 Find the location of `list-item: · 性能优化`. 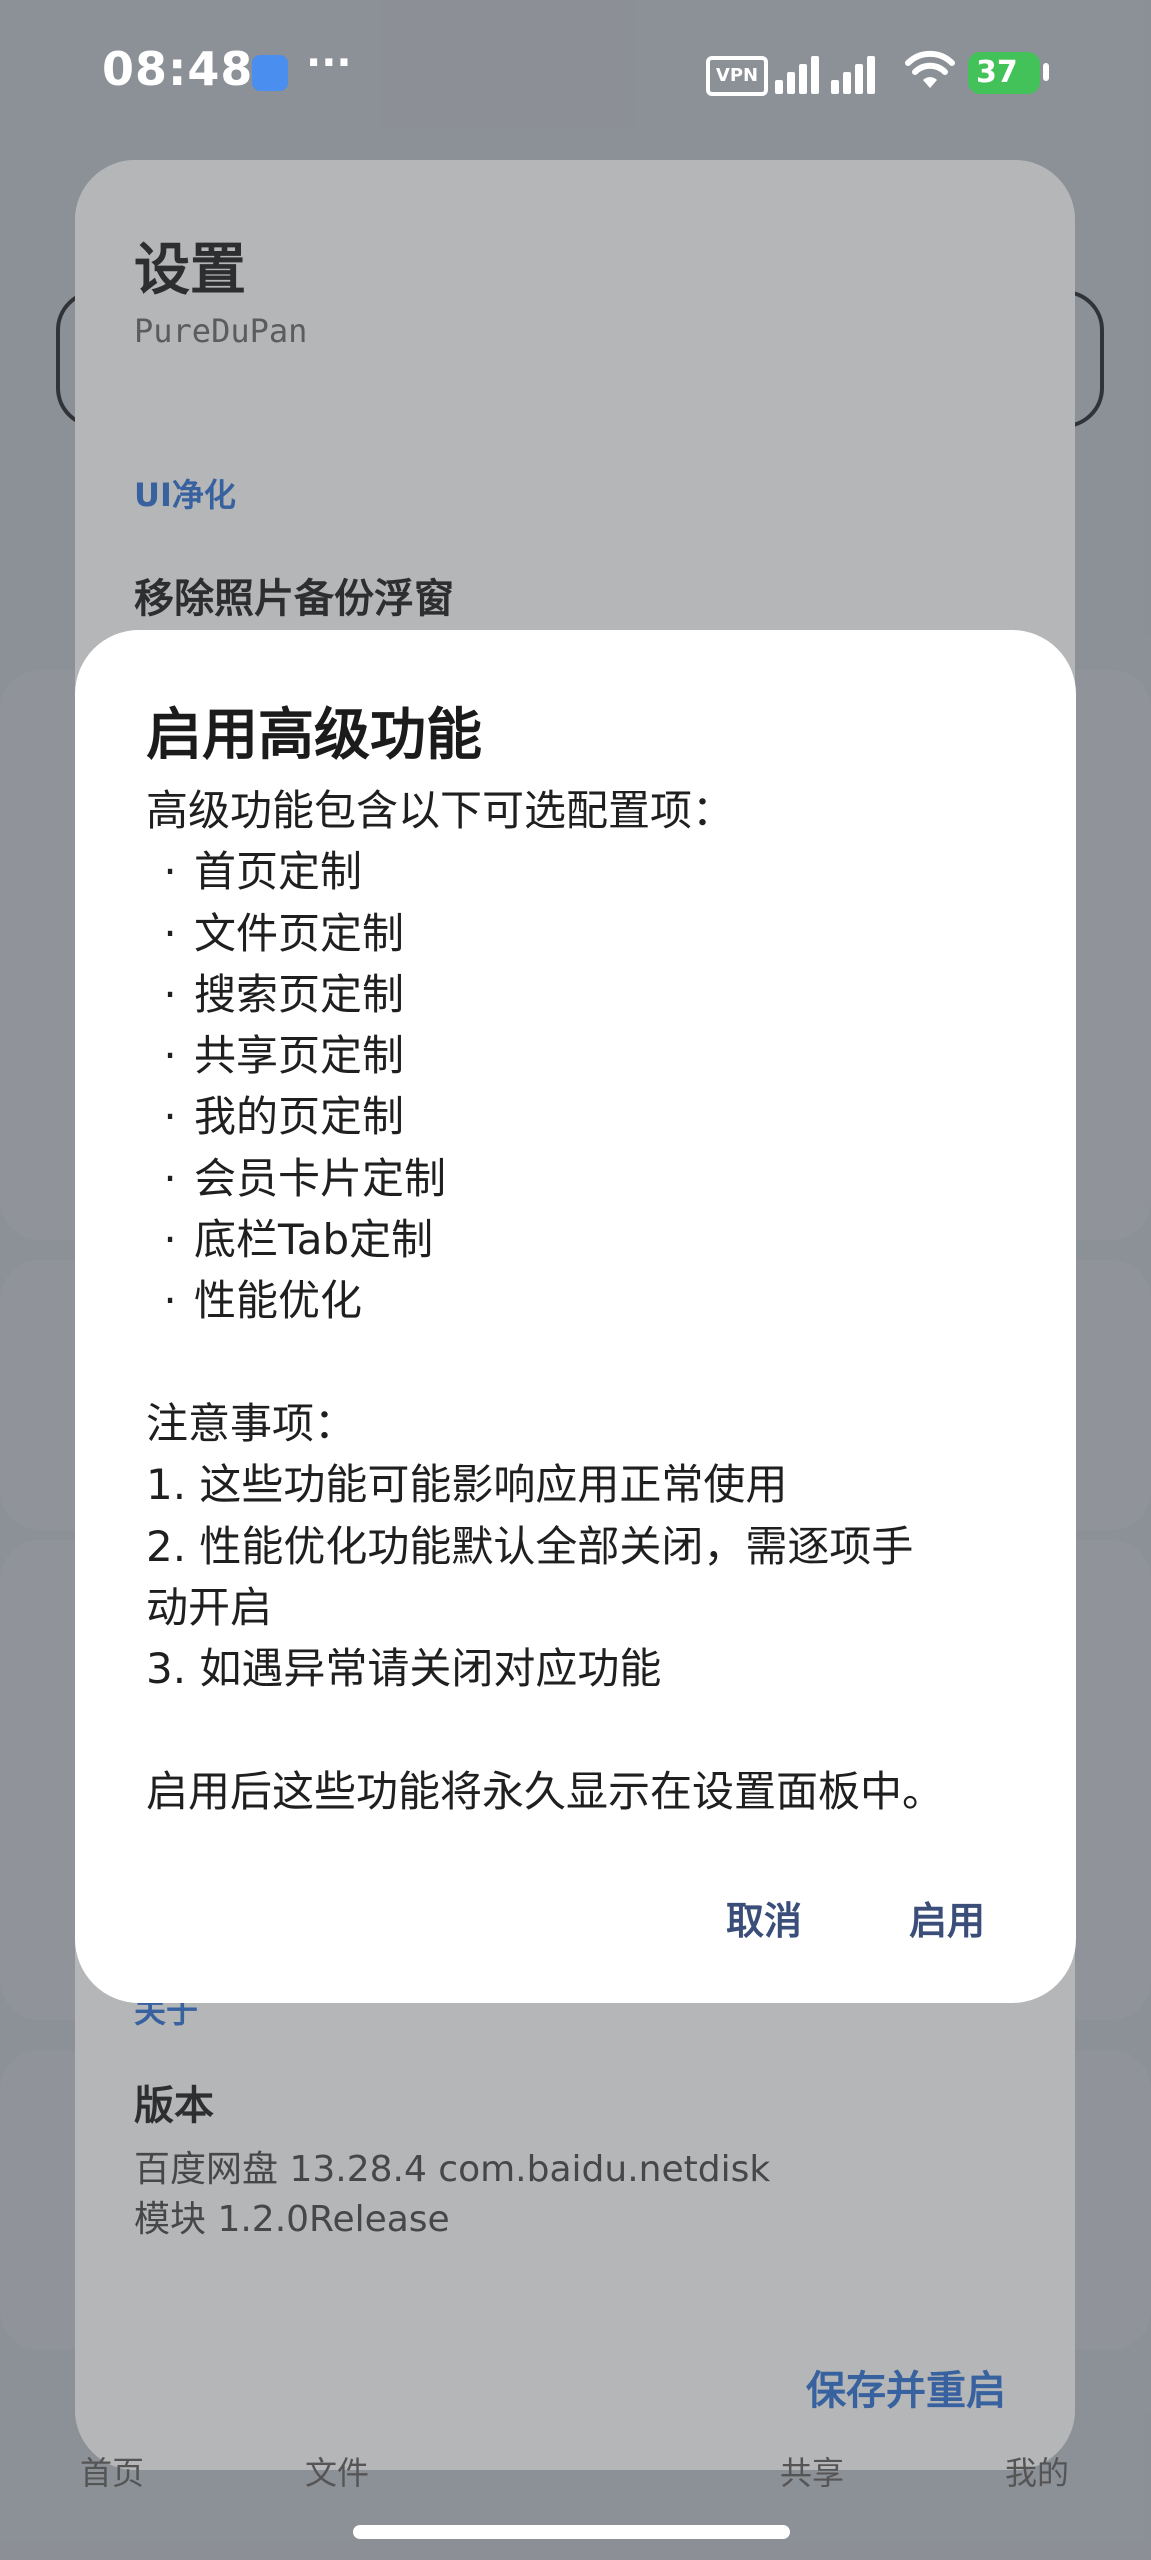

list-item: · 性能优化 is located at coordinates (586, 1300).